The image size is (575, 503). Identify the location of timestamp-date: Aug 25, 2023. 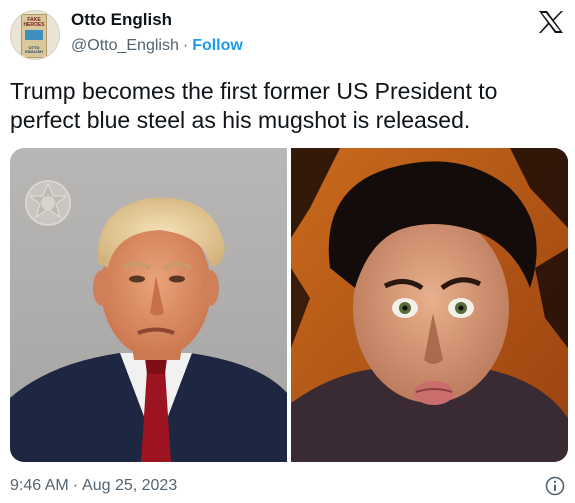
(130, 485).